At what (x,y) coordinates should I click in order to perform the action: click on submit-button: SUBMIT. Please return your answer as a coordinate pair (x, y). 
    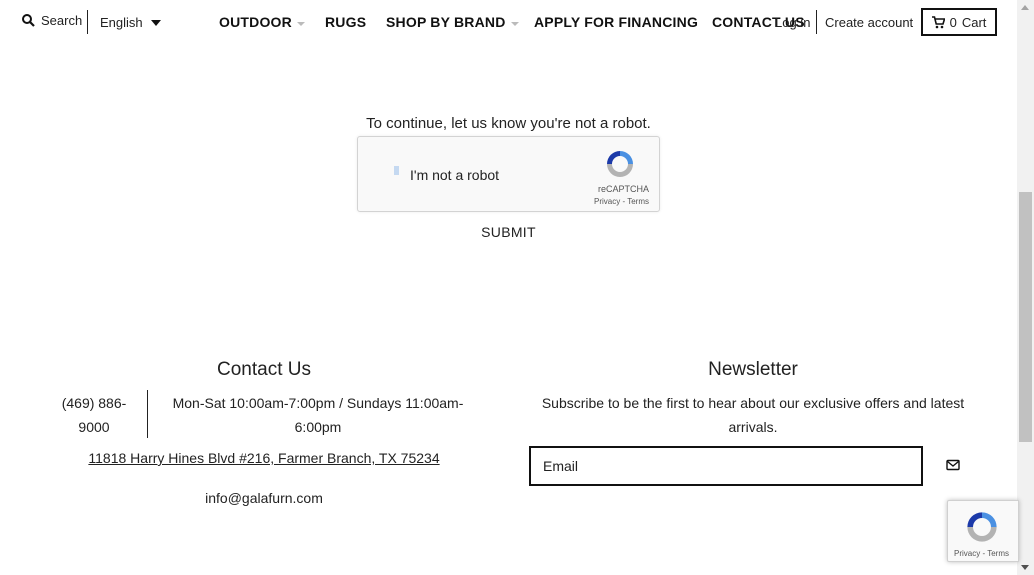
    Looking at the image, I should click on (508, 232).